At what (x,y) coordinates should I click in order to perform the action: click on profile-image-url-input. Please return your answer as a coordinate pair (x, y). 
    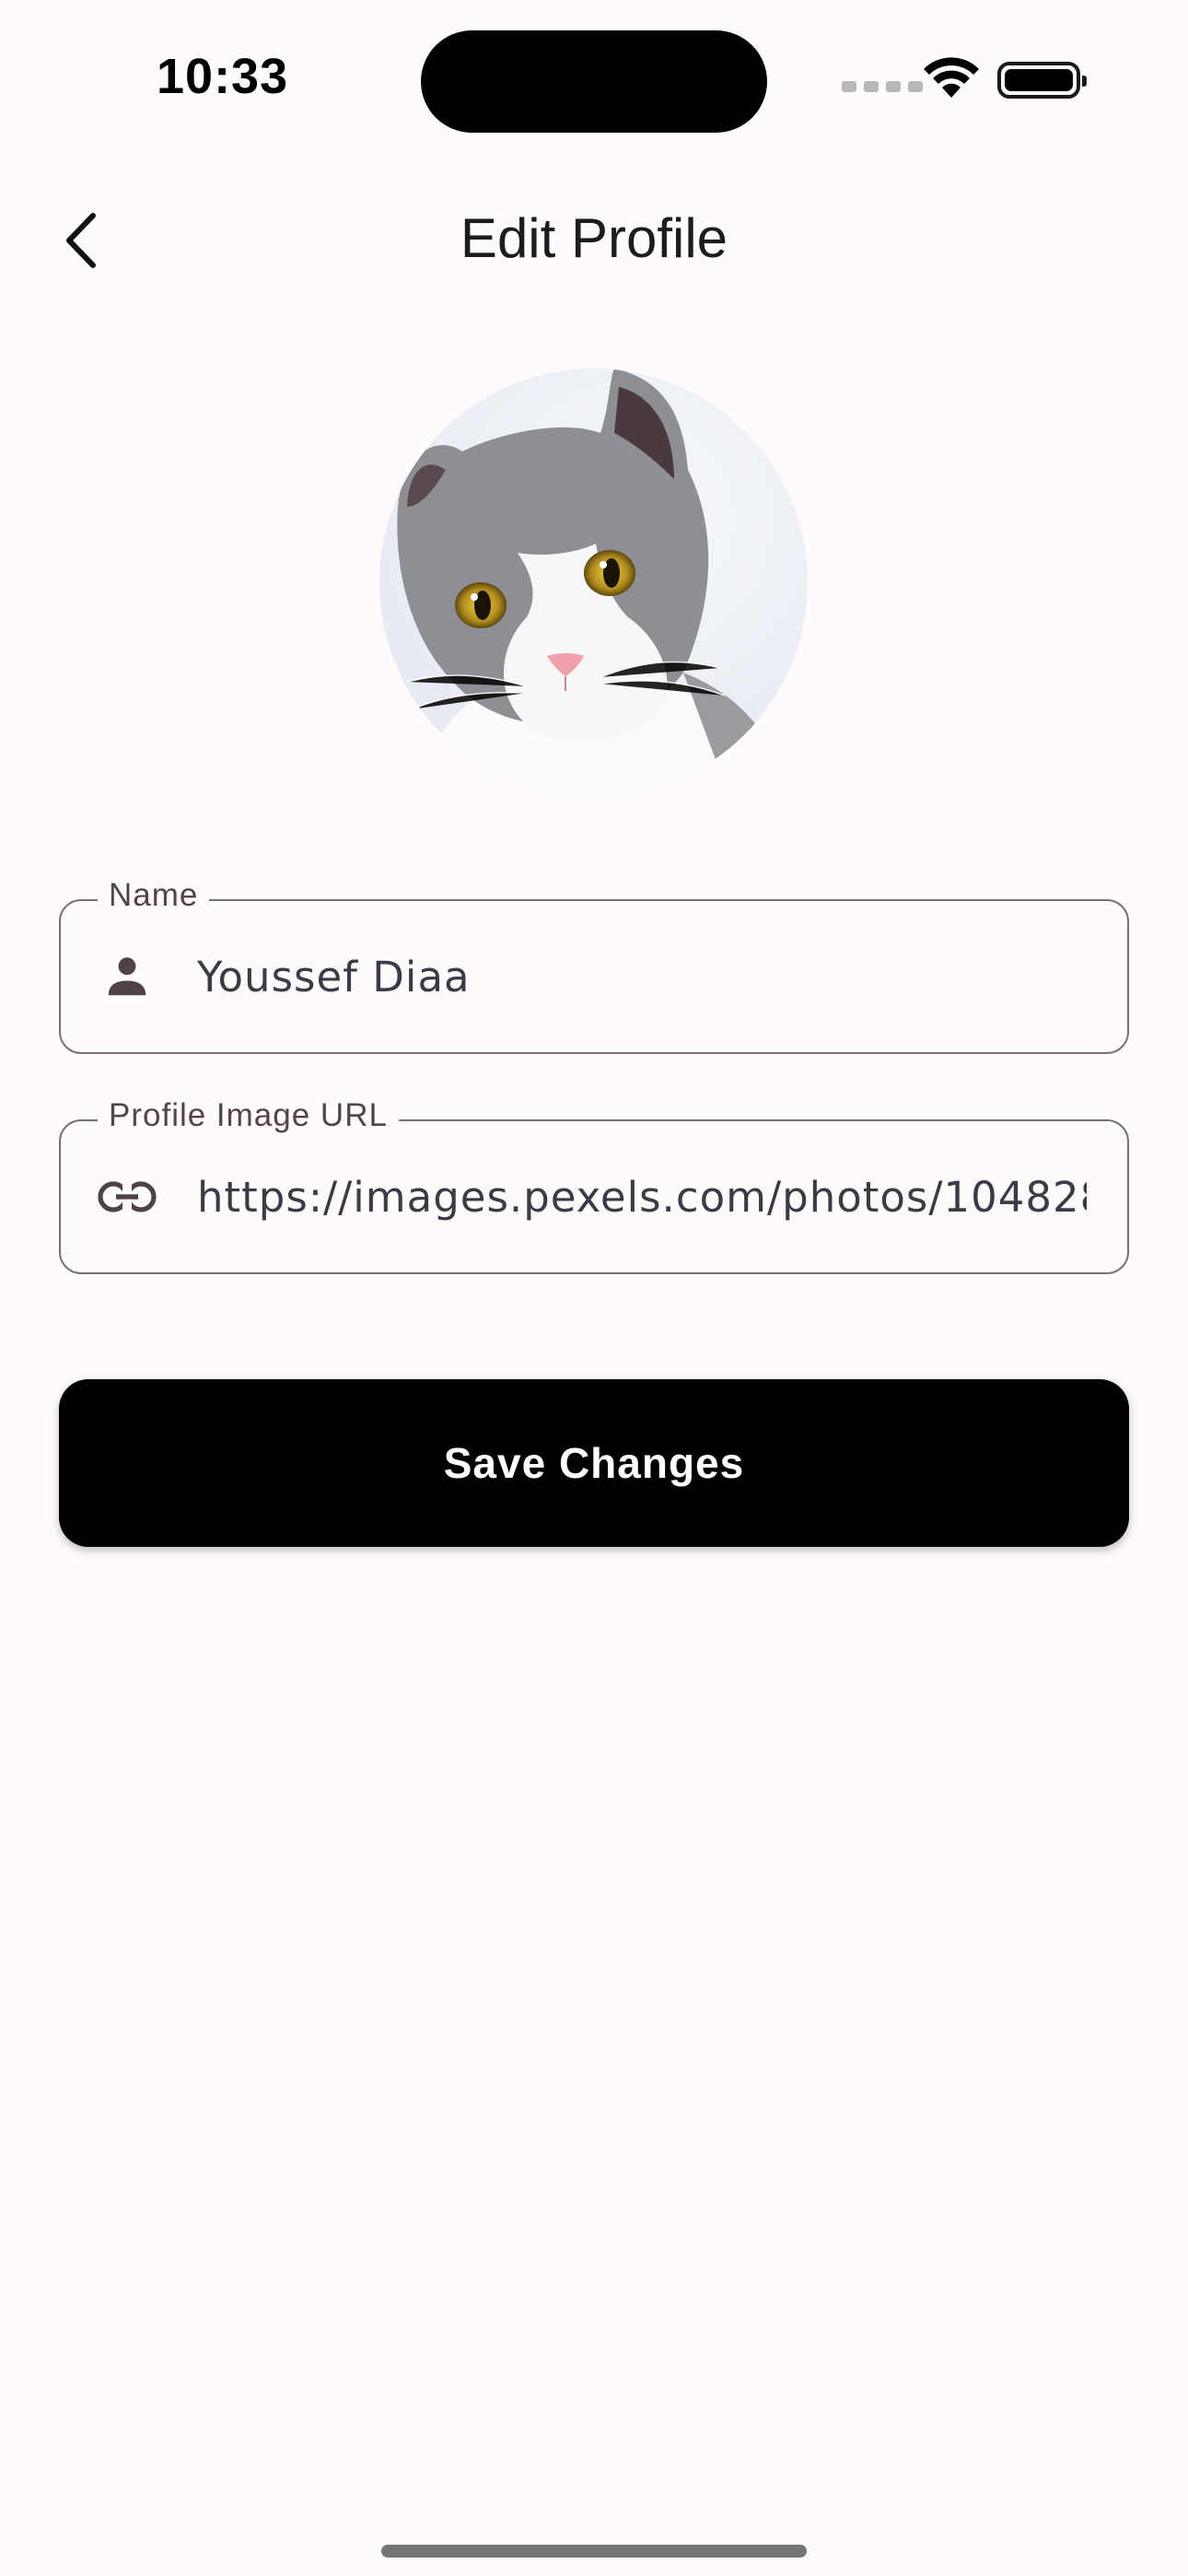
    Looking at the image, I should click on (642, 1197).